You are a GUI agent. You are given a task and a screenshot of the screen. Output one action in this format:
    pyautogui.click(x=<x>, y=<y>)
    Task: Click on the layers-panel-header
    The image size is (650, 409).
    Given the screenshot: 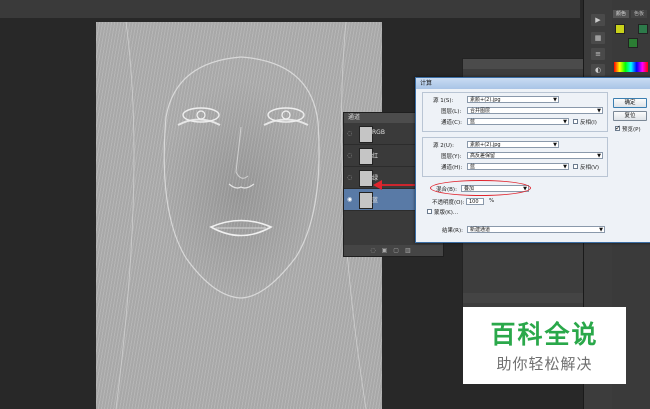 What is the action you would take?
    pyautogui.click(x=523, y=64)
    